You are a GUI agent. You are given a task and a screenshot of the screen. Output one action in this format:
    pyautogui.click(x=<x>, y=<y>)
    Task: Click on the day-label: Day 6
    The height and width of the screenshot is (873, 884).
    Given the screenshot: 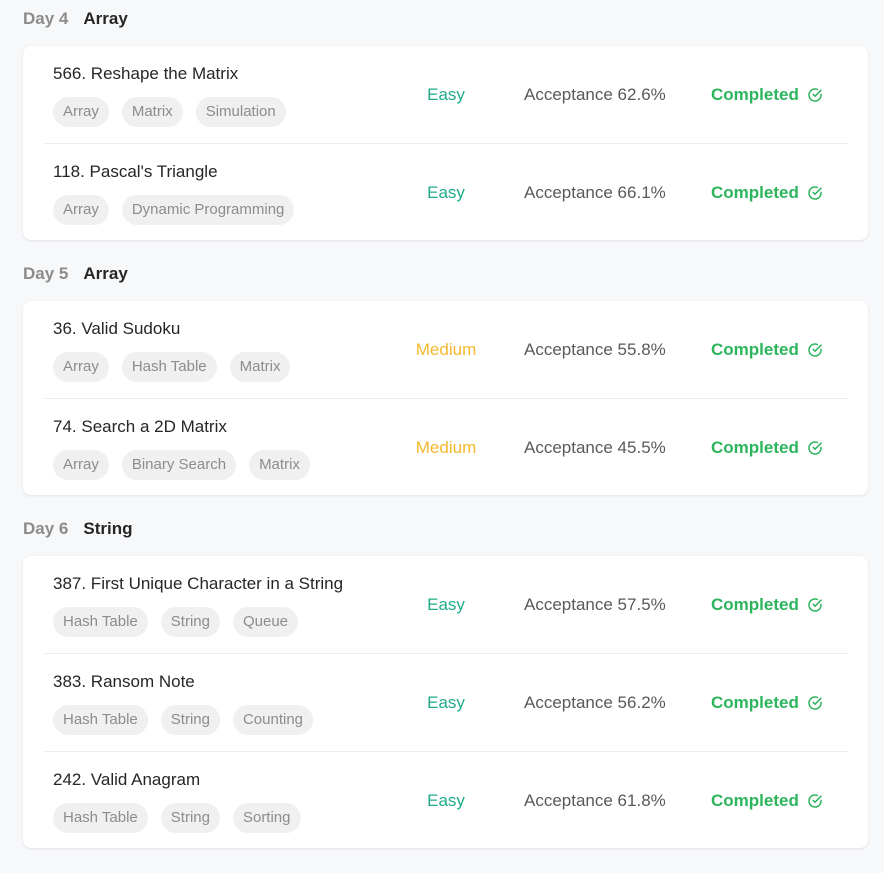 What is the action you would take?
    pyautogui.click(x=46, y=528)
    